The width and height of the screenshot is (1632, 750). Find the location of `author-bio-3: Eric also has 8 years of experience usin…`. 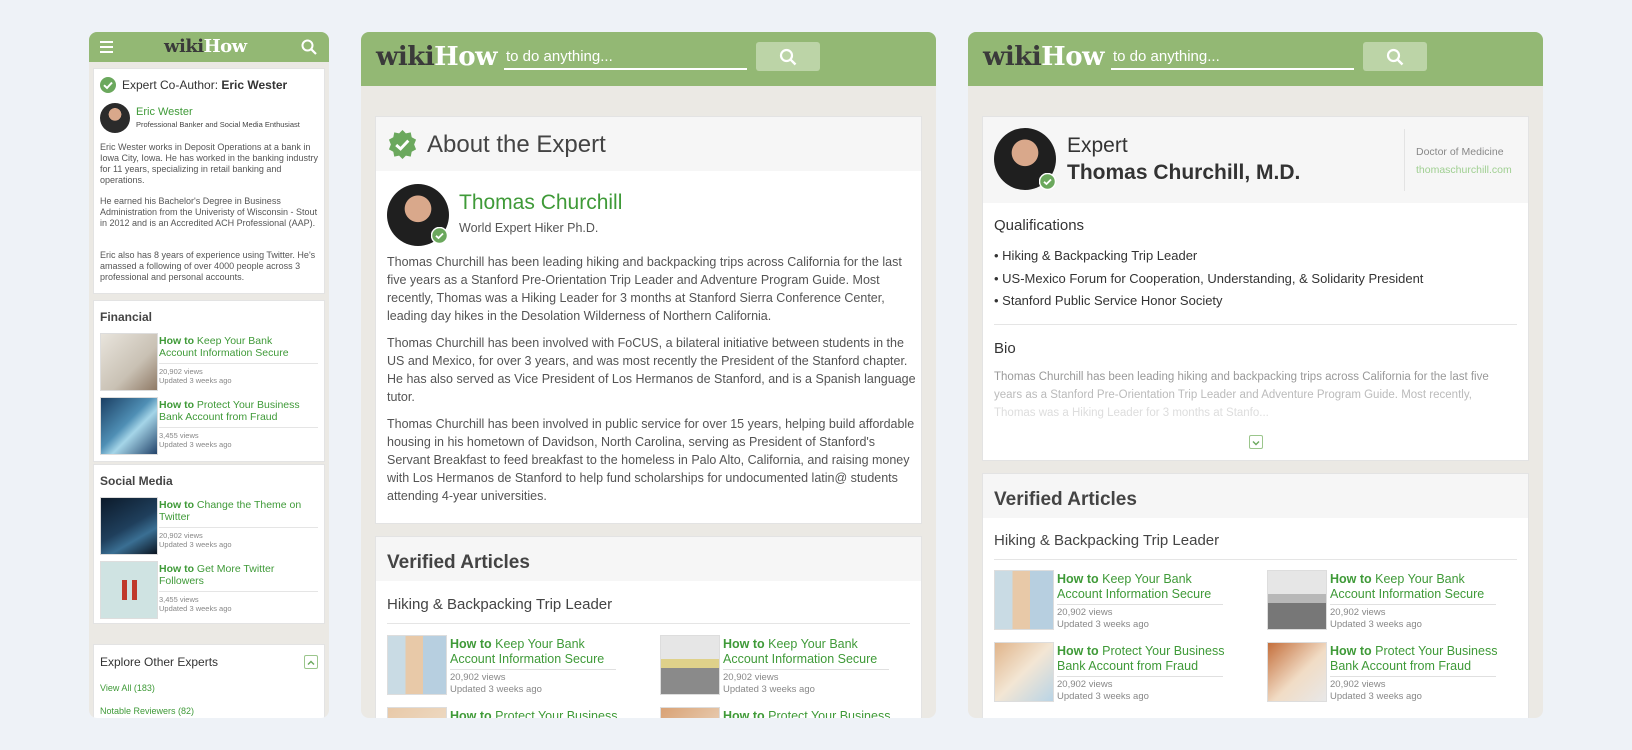

author-bio-3: Eric also has 8 years of experience usin… is located at coordinates (208, 266).